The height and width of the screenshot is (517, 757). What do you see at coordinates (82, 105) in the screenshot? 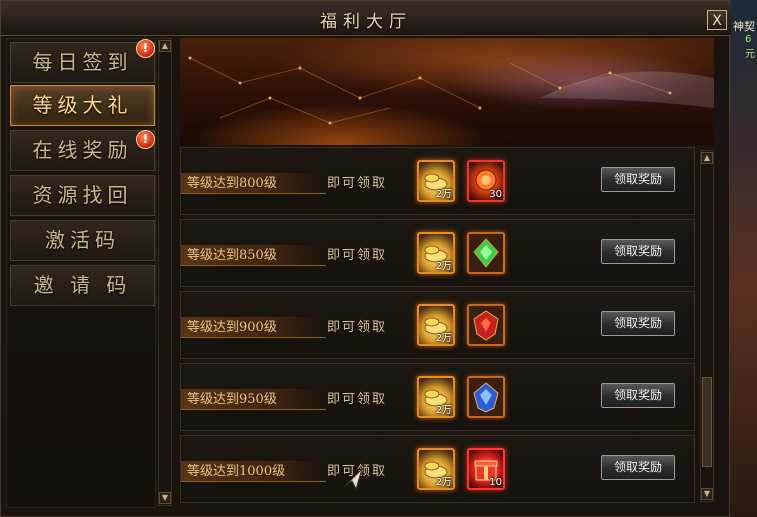
I see `sidebar-item-level-gift: 等级大礼` at bounding box center [82, 105].